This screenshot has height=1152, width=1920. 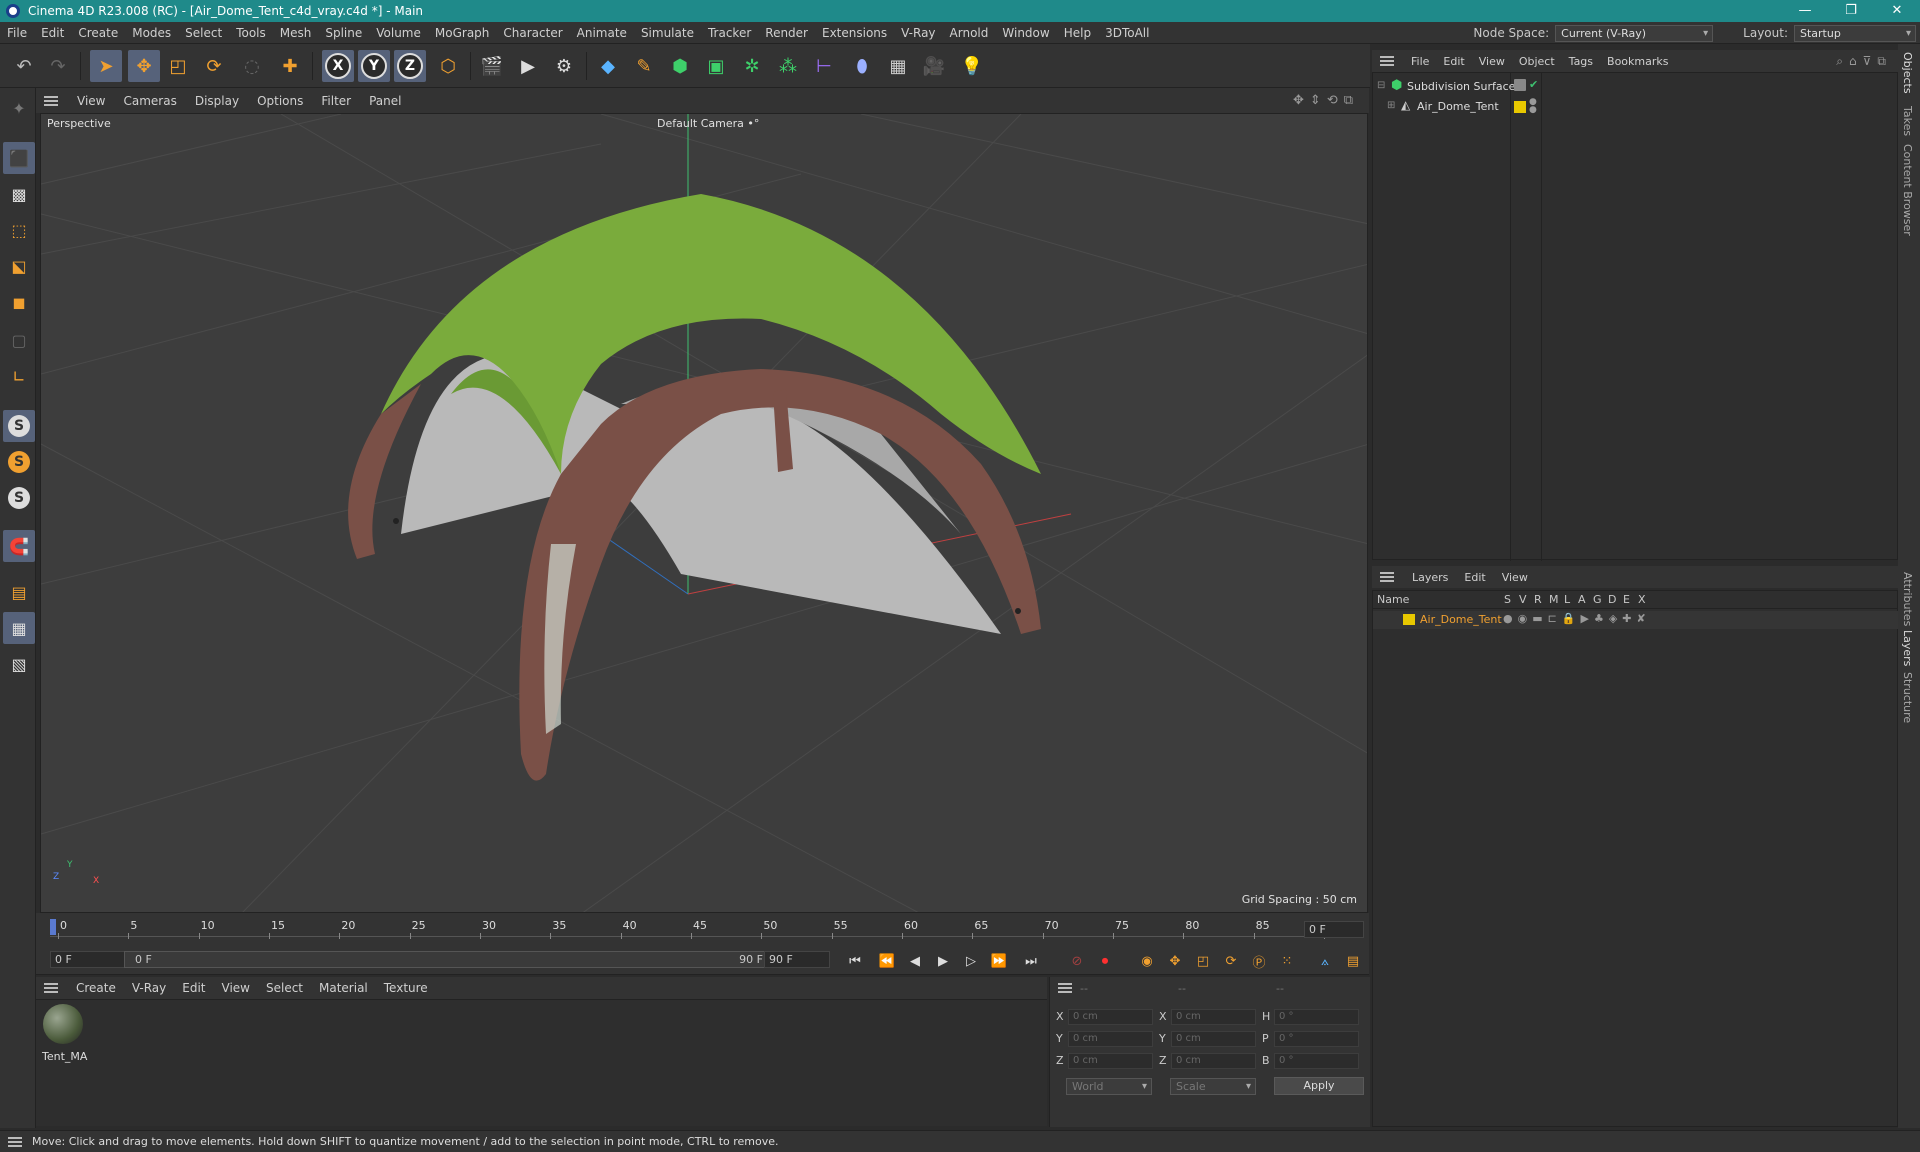 I want to click on layers-menu-edit: Edit, so click(x=1474, y=577).